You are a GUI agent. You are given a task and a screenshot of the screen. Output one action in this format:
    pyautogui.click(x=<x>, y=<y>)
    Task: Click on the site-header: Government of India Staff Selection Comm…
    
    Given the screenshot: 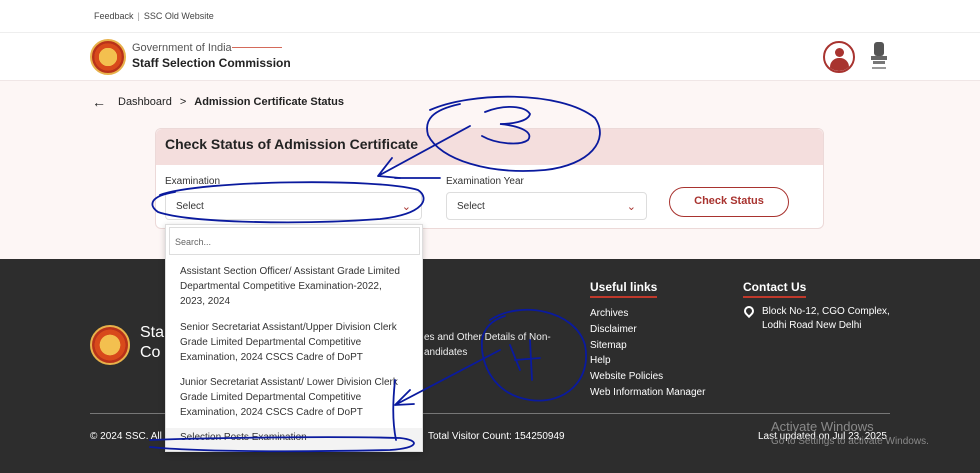 What is the action you would take?
    pyautogui.click(x=490, y=57)
    